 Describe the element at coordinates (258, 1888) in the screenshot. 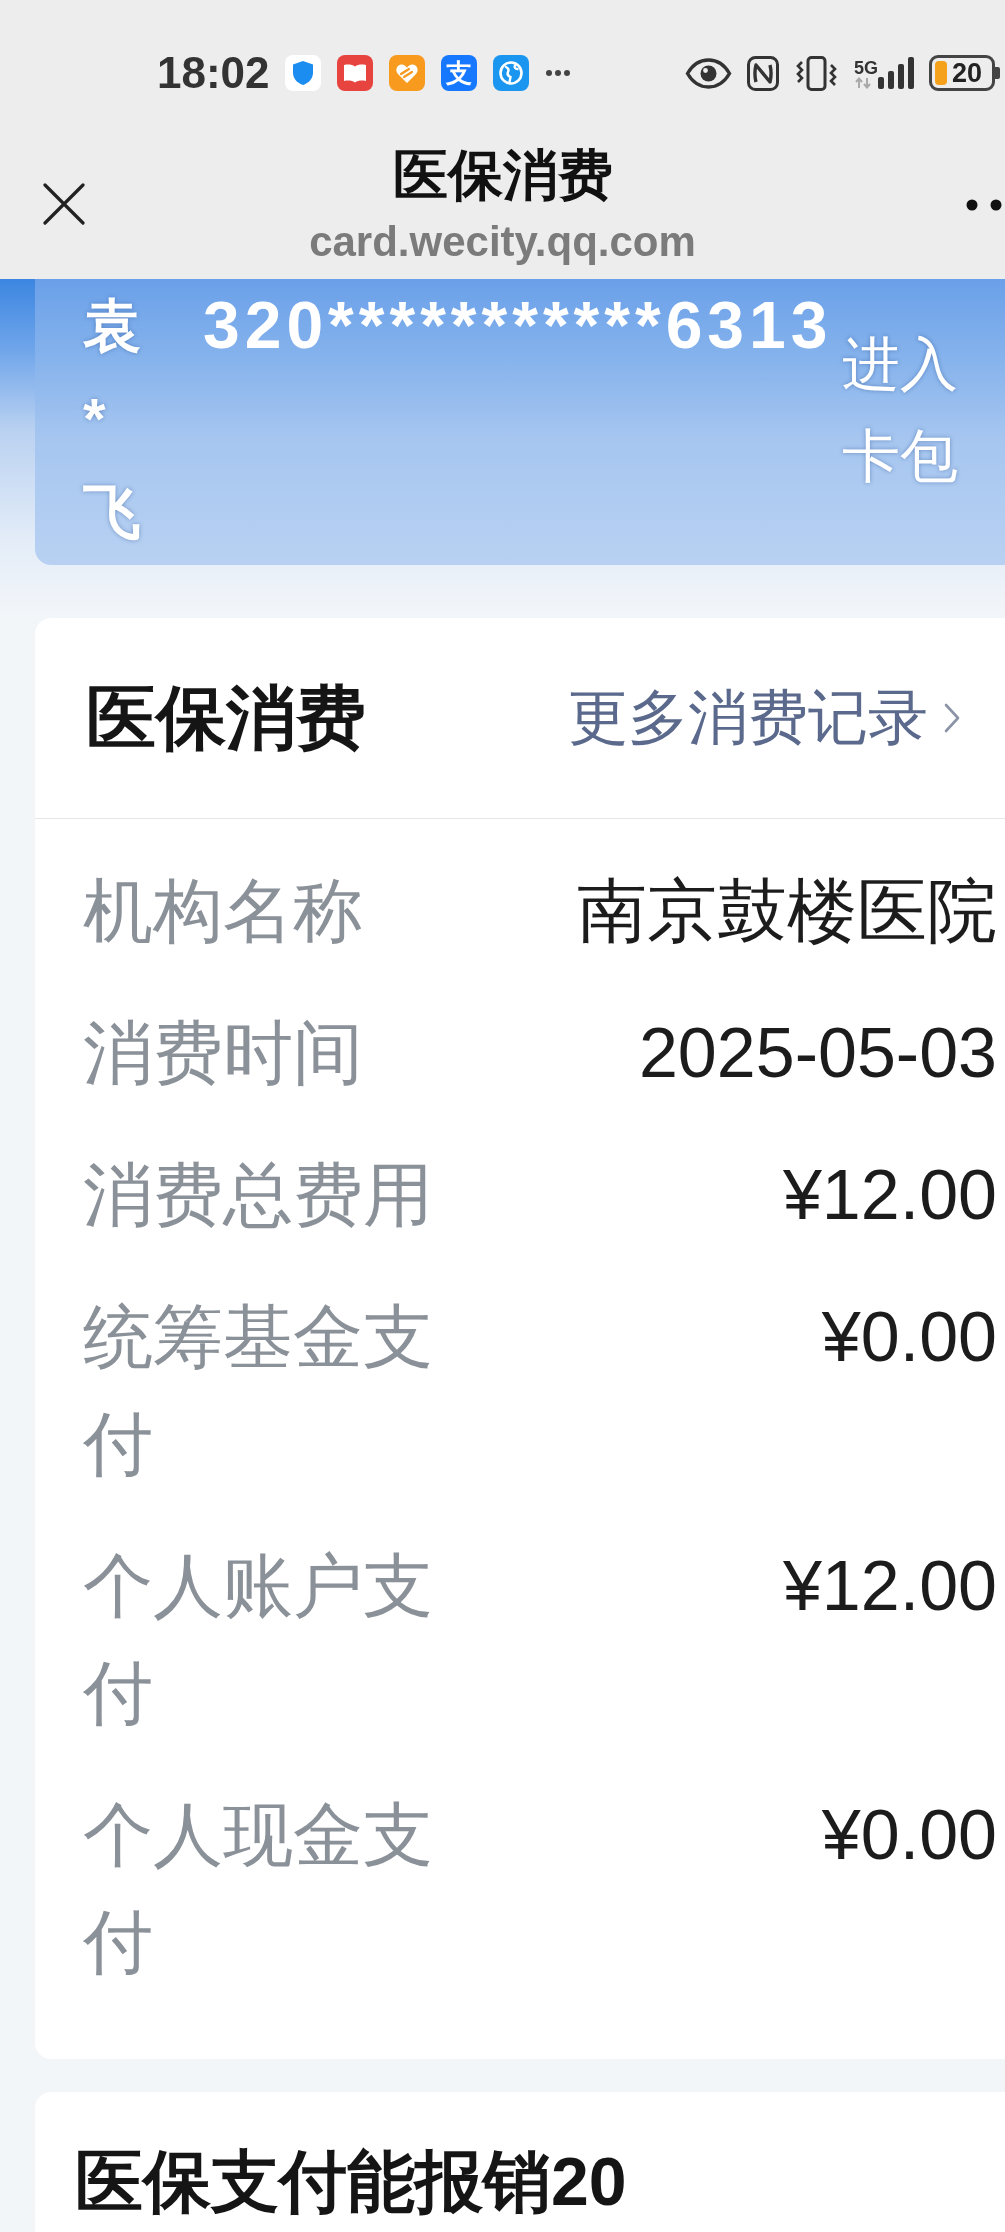

I see `field-label: 个人现金支付` at that location.